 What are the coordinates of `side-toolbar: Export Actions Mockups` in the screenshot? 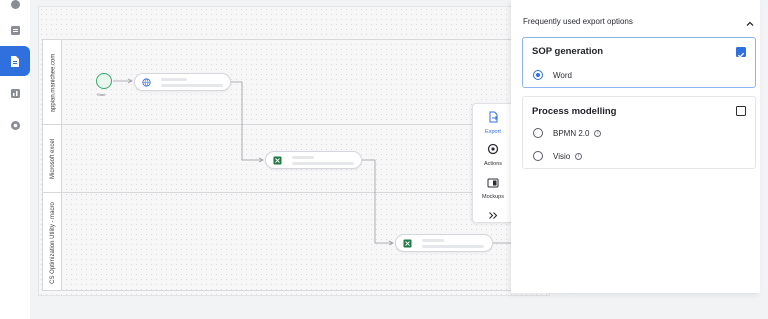 It's located at (492, 163).